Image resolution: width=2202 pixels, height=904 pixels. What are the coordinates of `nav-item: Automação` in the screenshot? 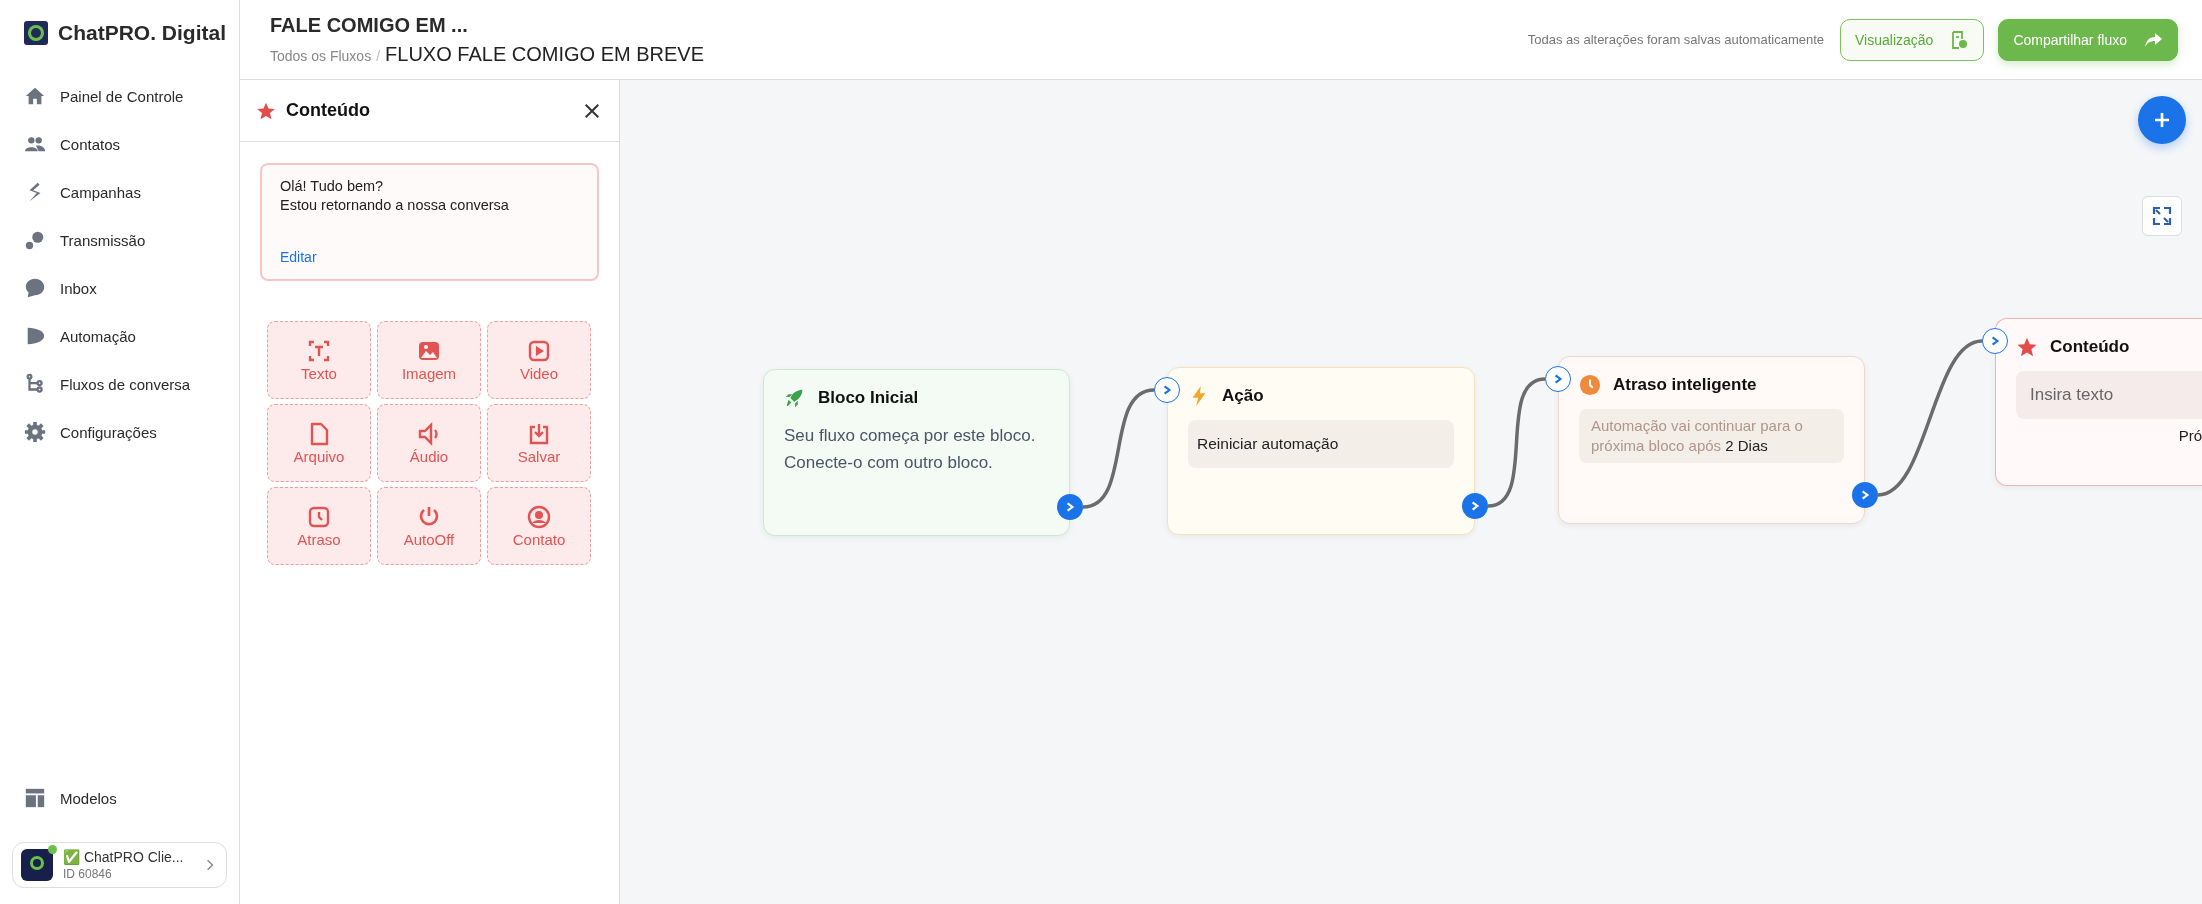 It's located at (74, 336).